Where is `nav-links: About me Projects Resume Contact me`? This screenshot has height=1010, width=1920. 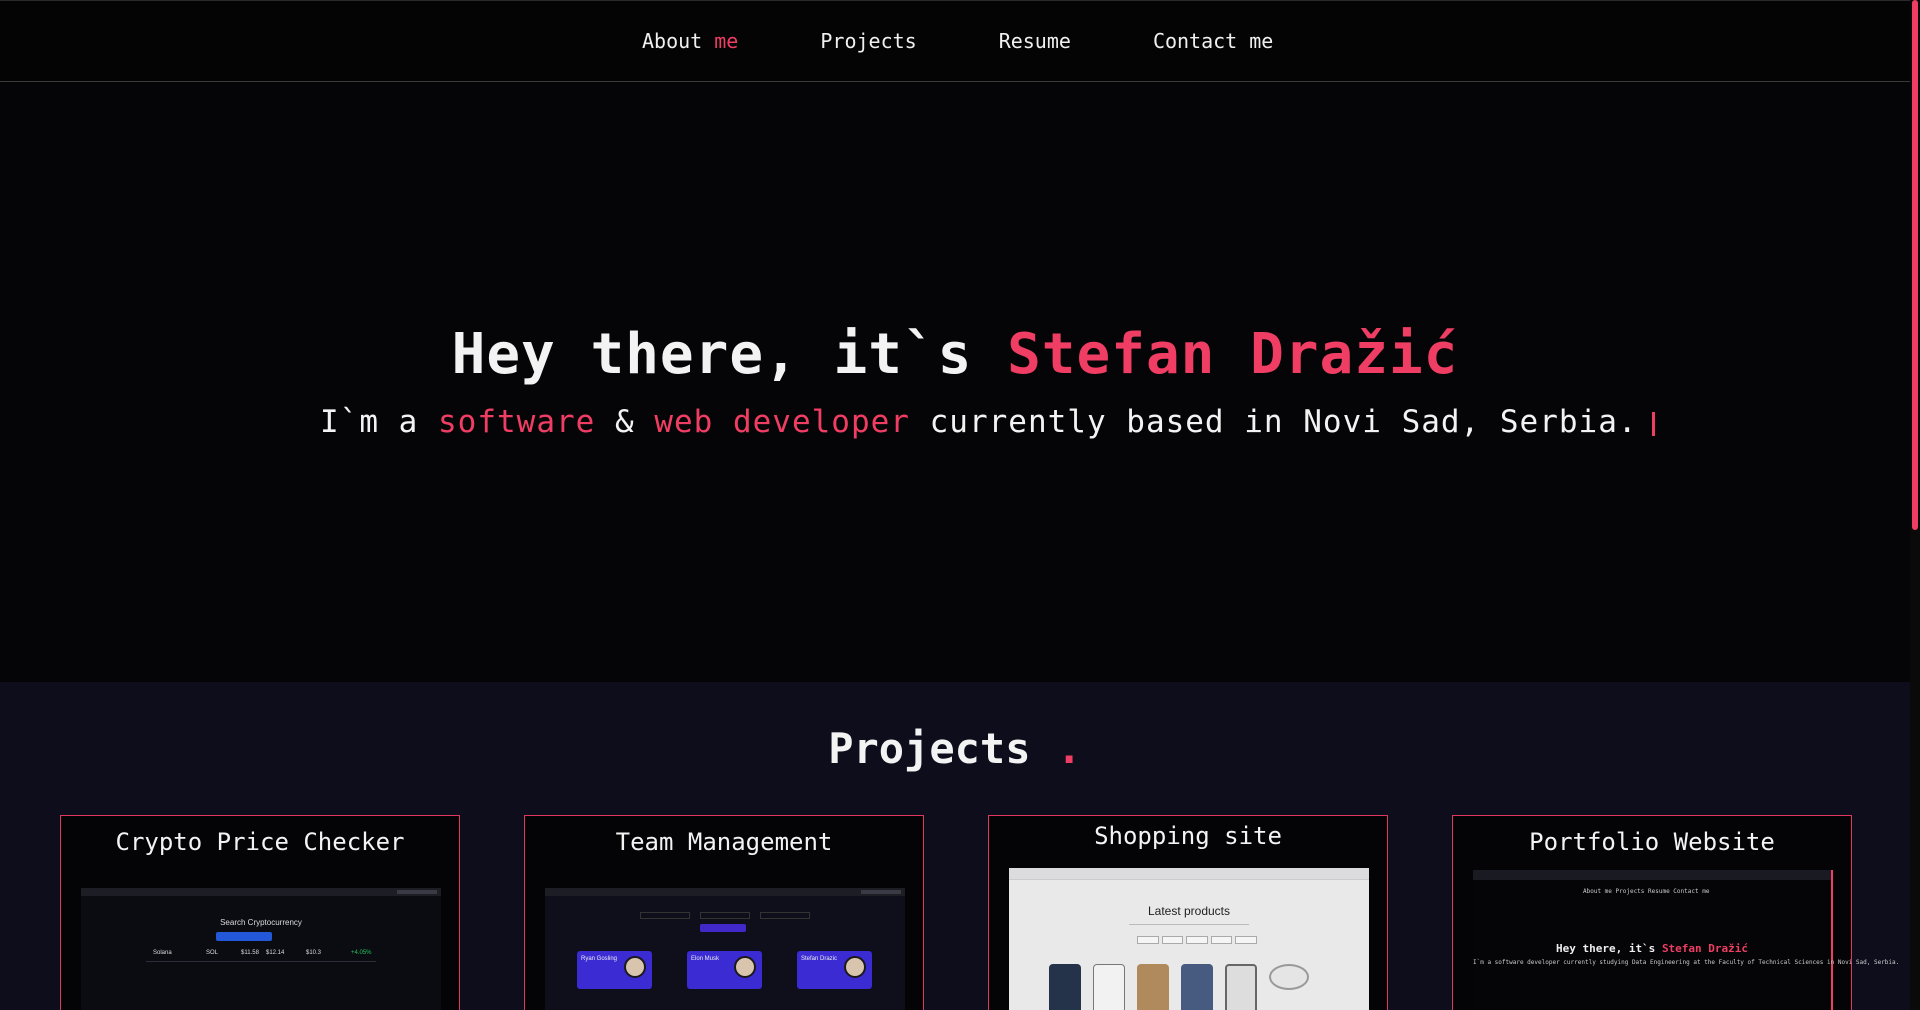 nav-links: About me Projects Resume Contact me is located at coordinates (957, 41).